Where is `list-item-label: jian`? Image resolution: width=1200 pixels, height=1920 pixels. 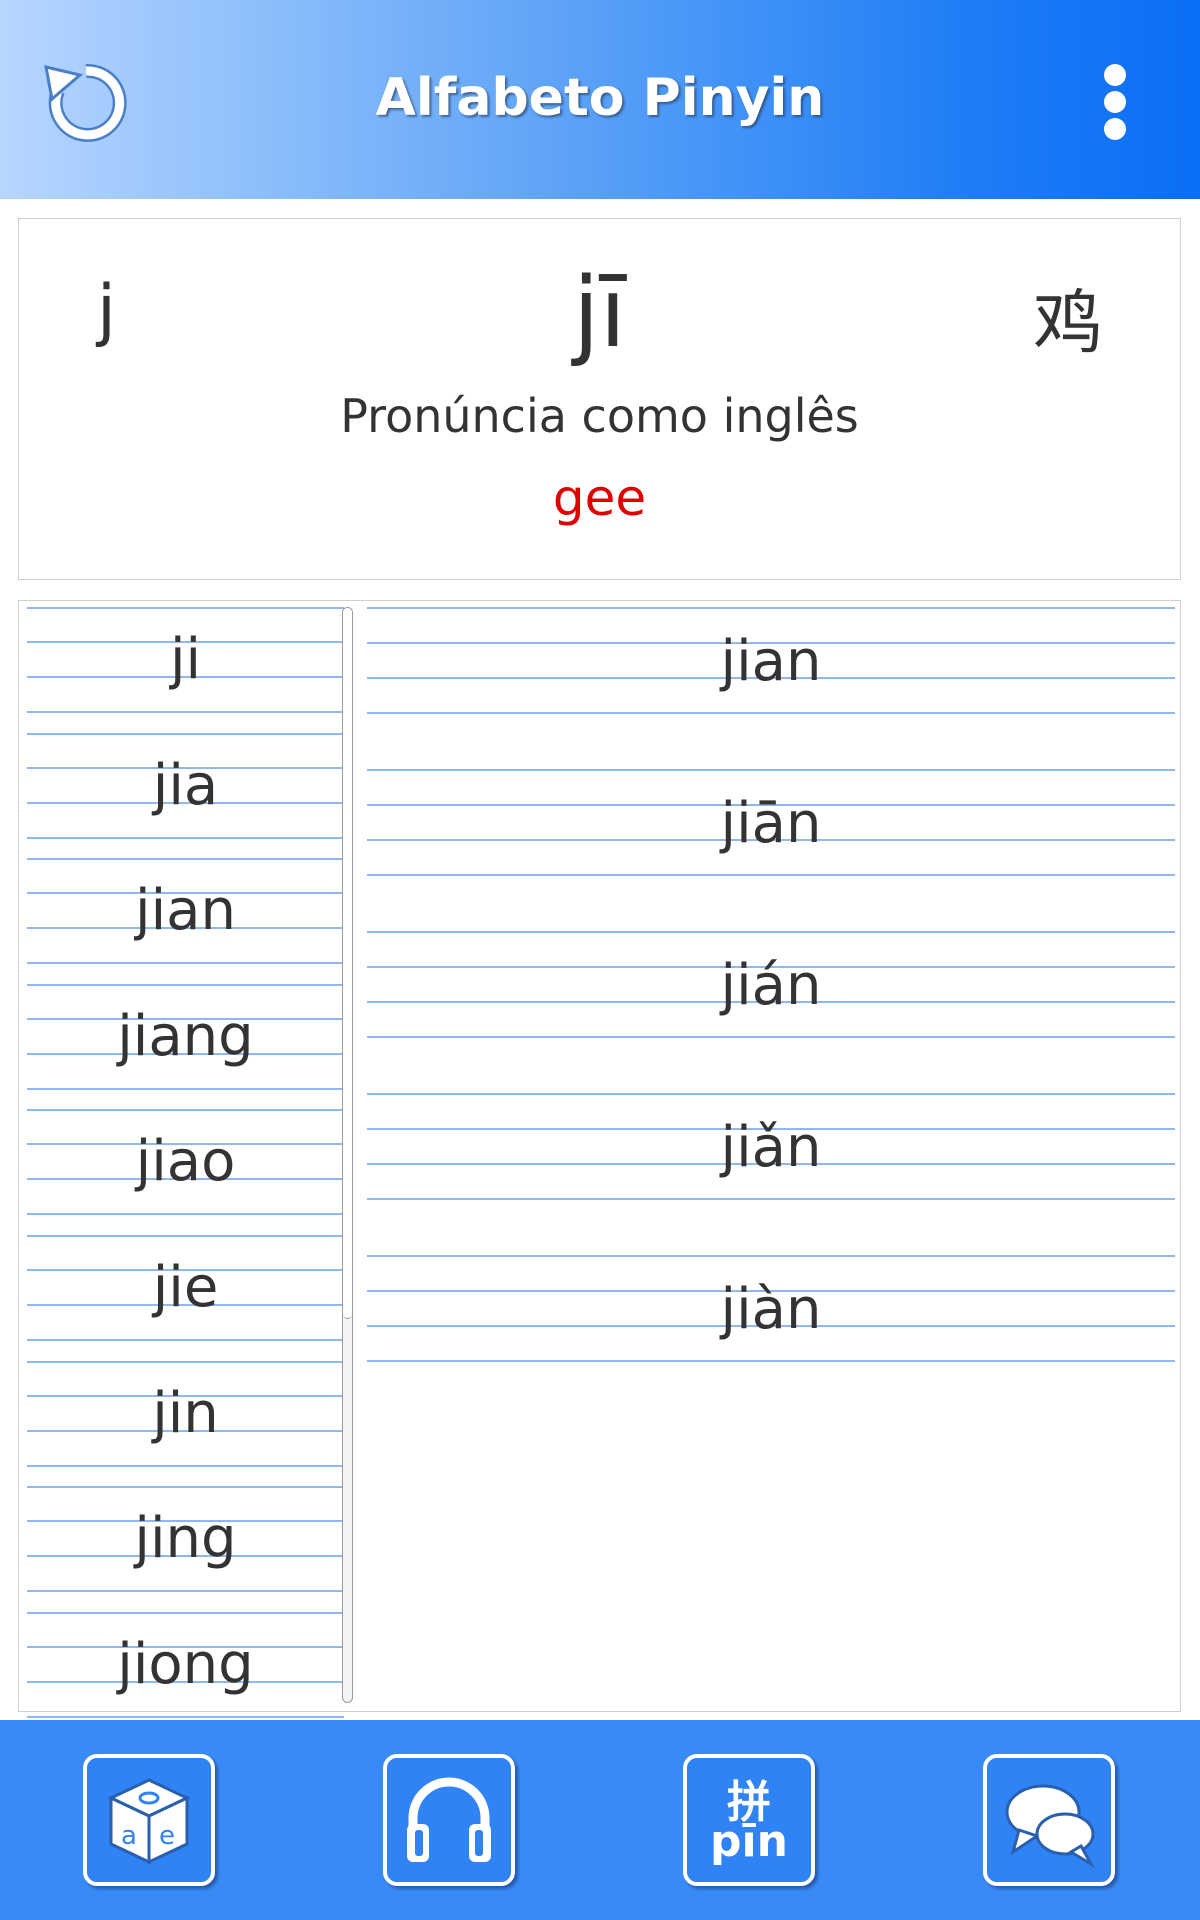 list-item-label: jian is located at coordinates (185, 911).